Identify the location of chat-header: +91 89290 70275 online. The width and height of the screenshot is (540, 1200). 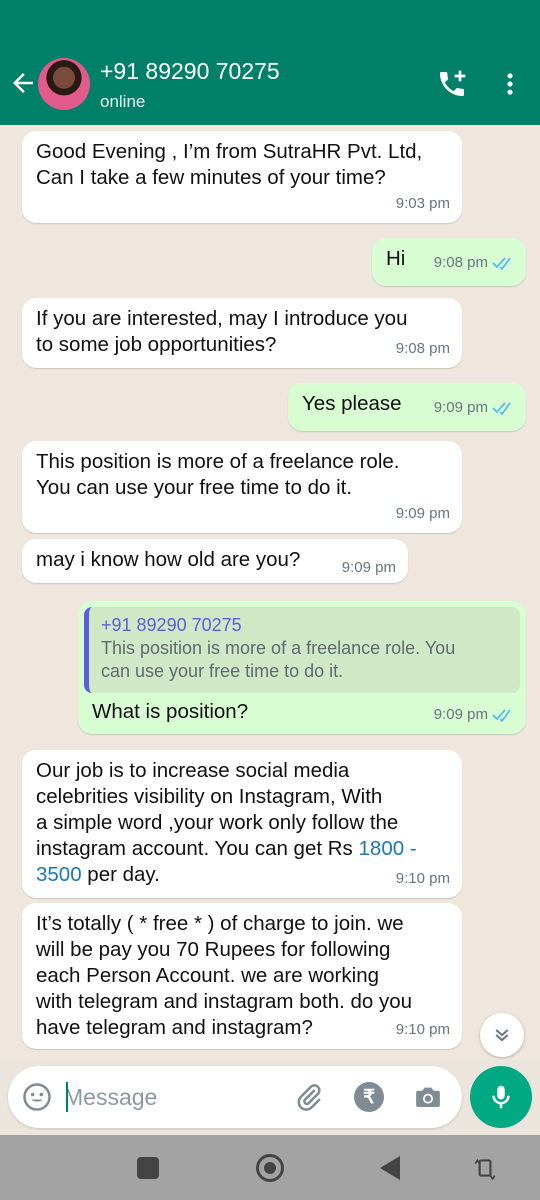
(270, 62).